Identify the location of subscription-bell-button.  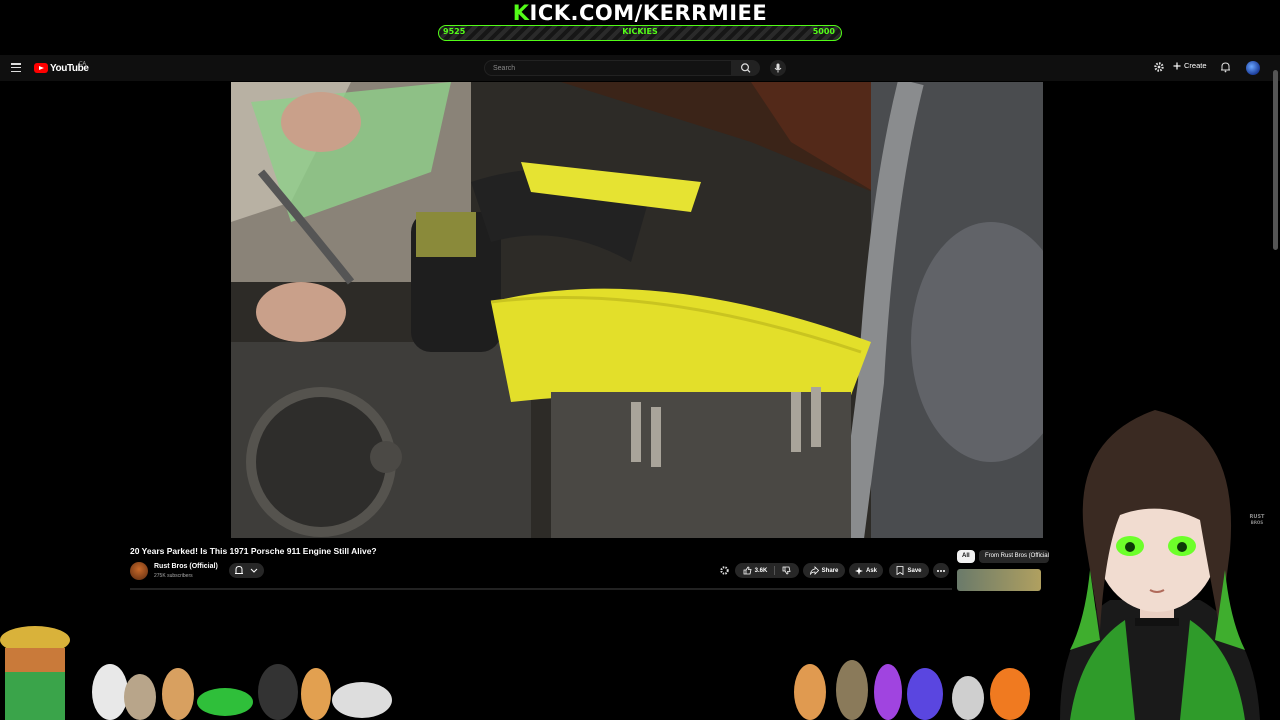
(246, 570).